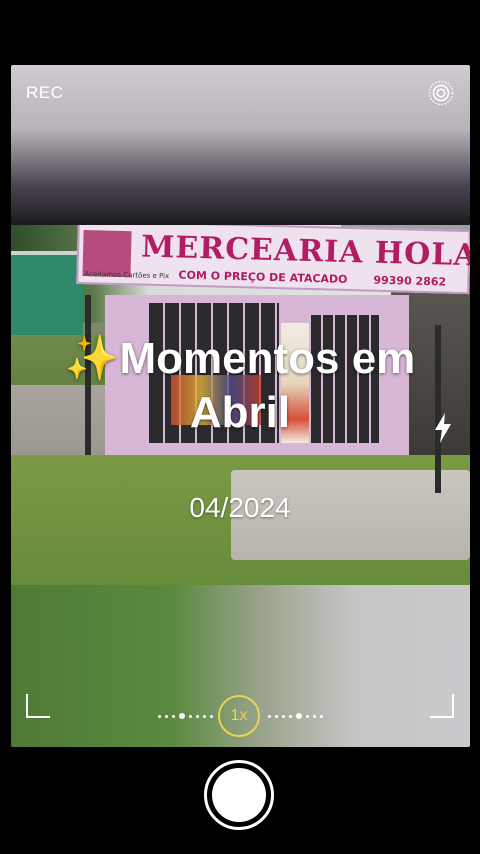  Describe the element at coordinates (239, 716) in the screenshot. I see `zoom-button: 1x` at that location.